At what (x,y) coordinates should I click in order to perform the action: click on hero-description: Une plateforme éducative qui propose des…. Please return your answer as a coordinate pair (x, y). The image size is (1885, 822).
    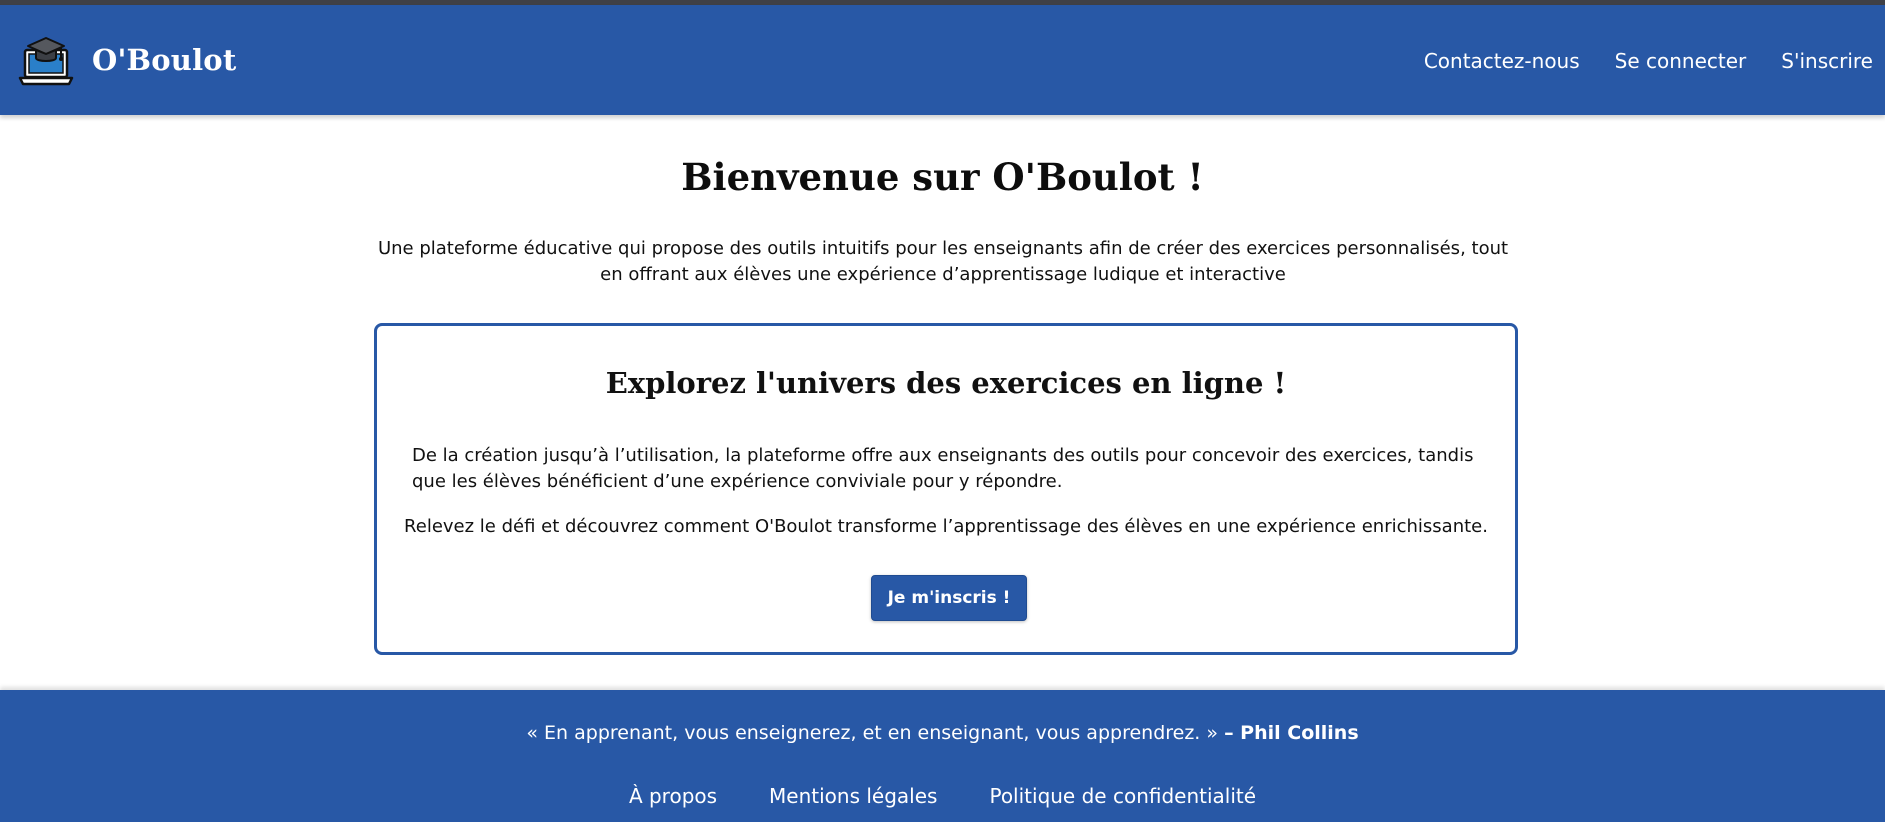
    Looking at the image, I should click on (943, 261).